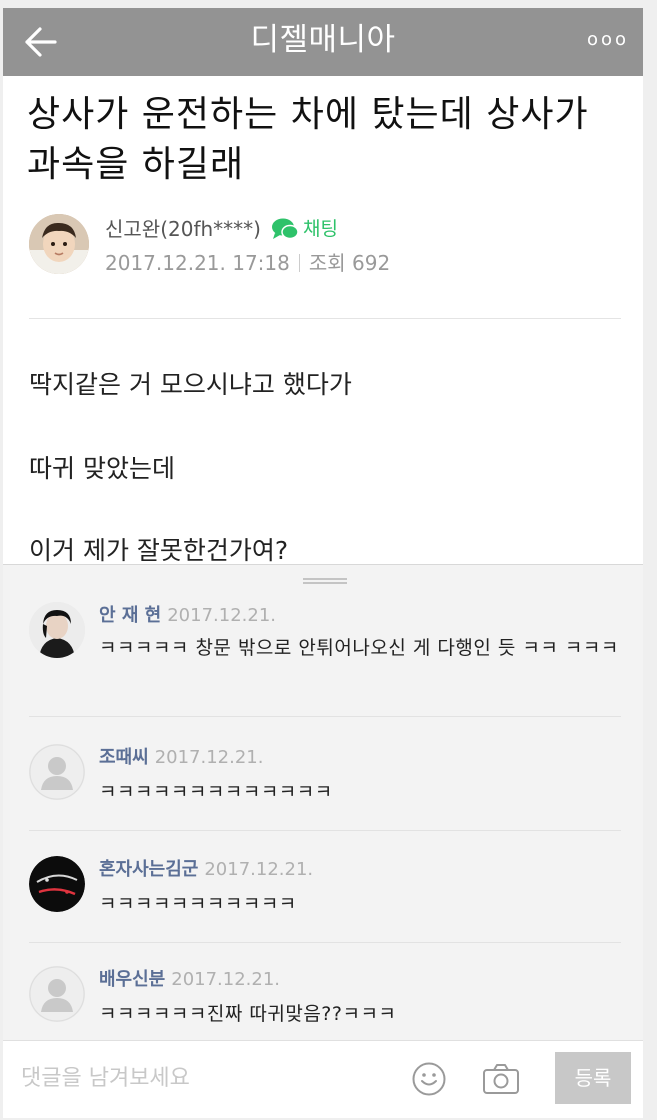 The image size is (657, 1120). Describe the element at coordinates (429, 1079) in the screenshot. I see `emoji-icon` at that location.